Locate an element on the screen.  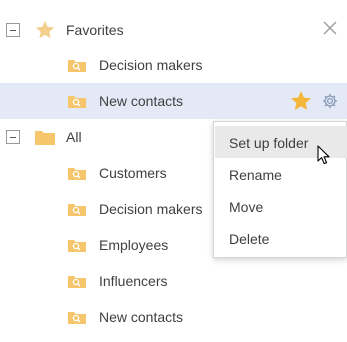
all-item-influencers: Influencers is located at coordinates (173, 281).